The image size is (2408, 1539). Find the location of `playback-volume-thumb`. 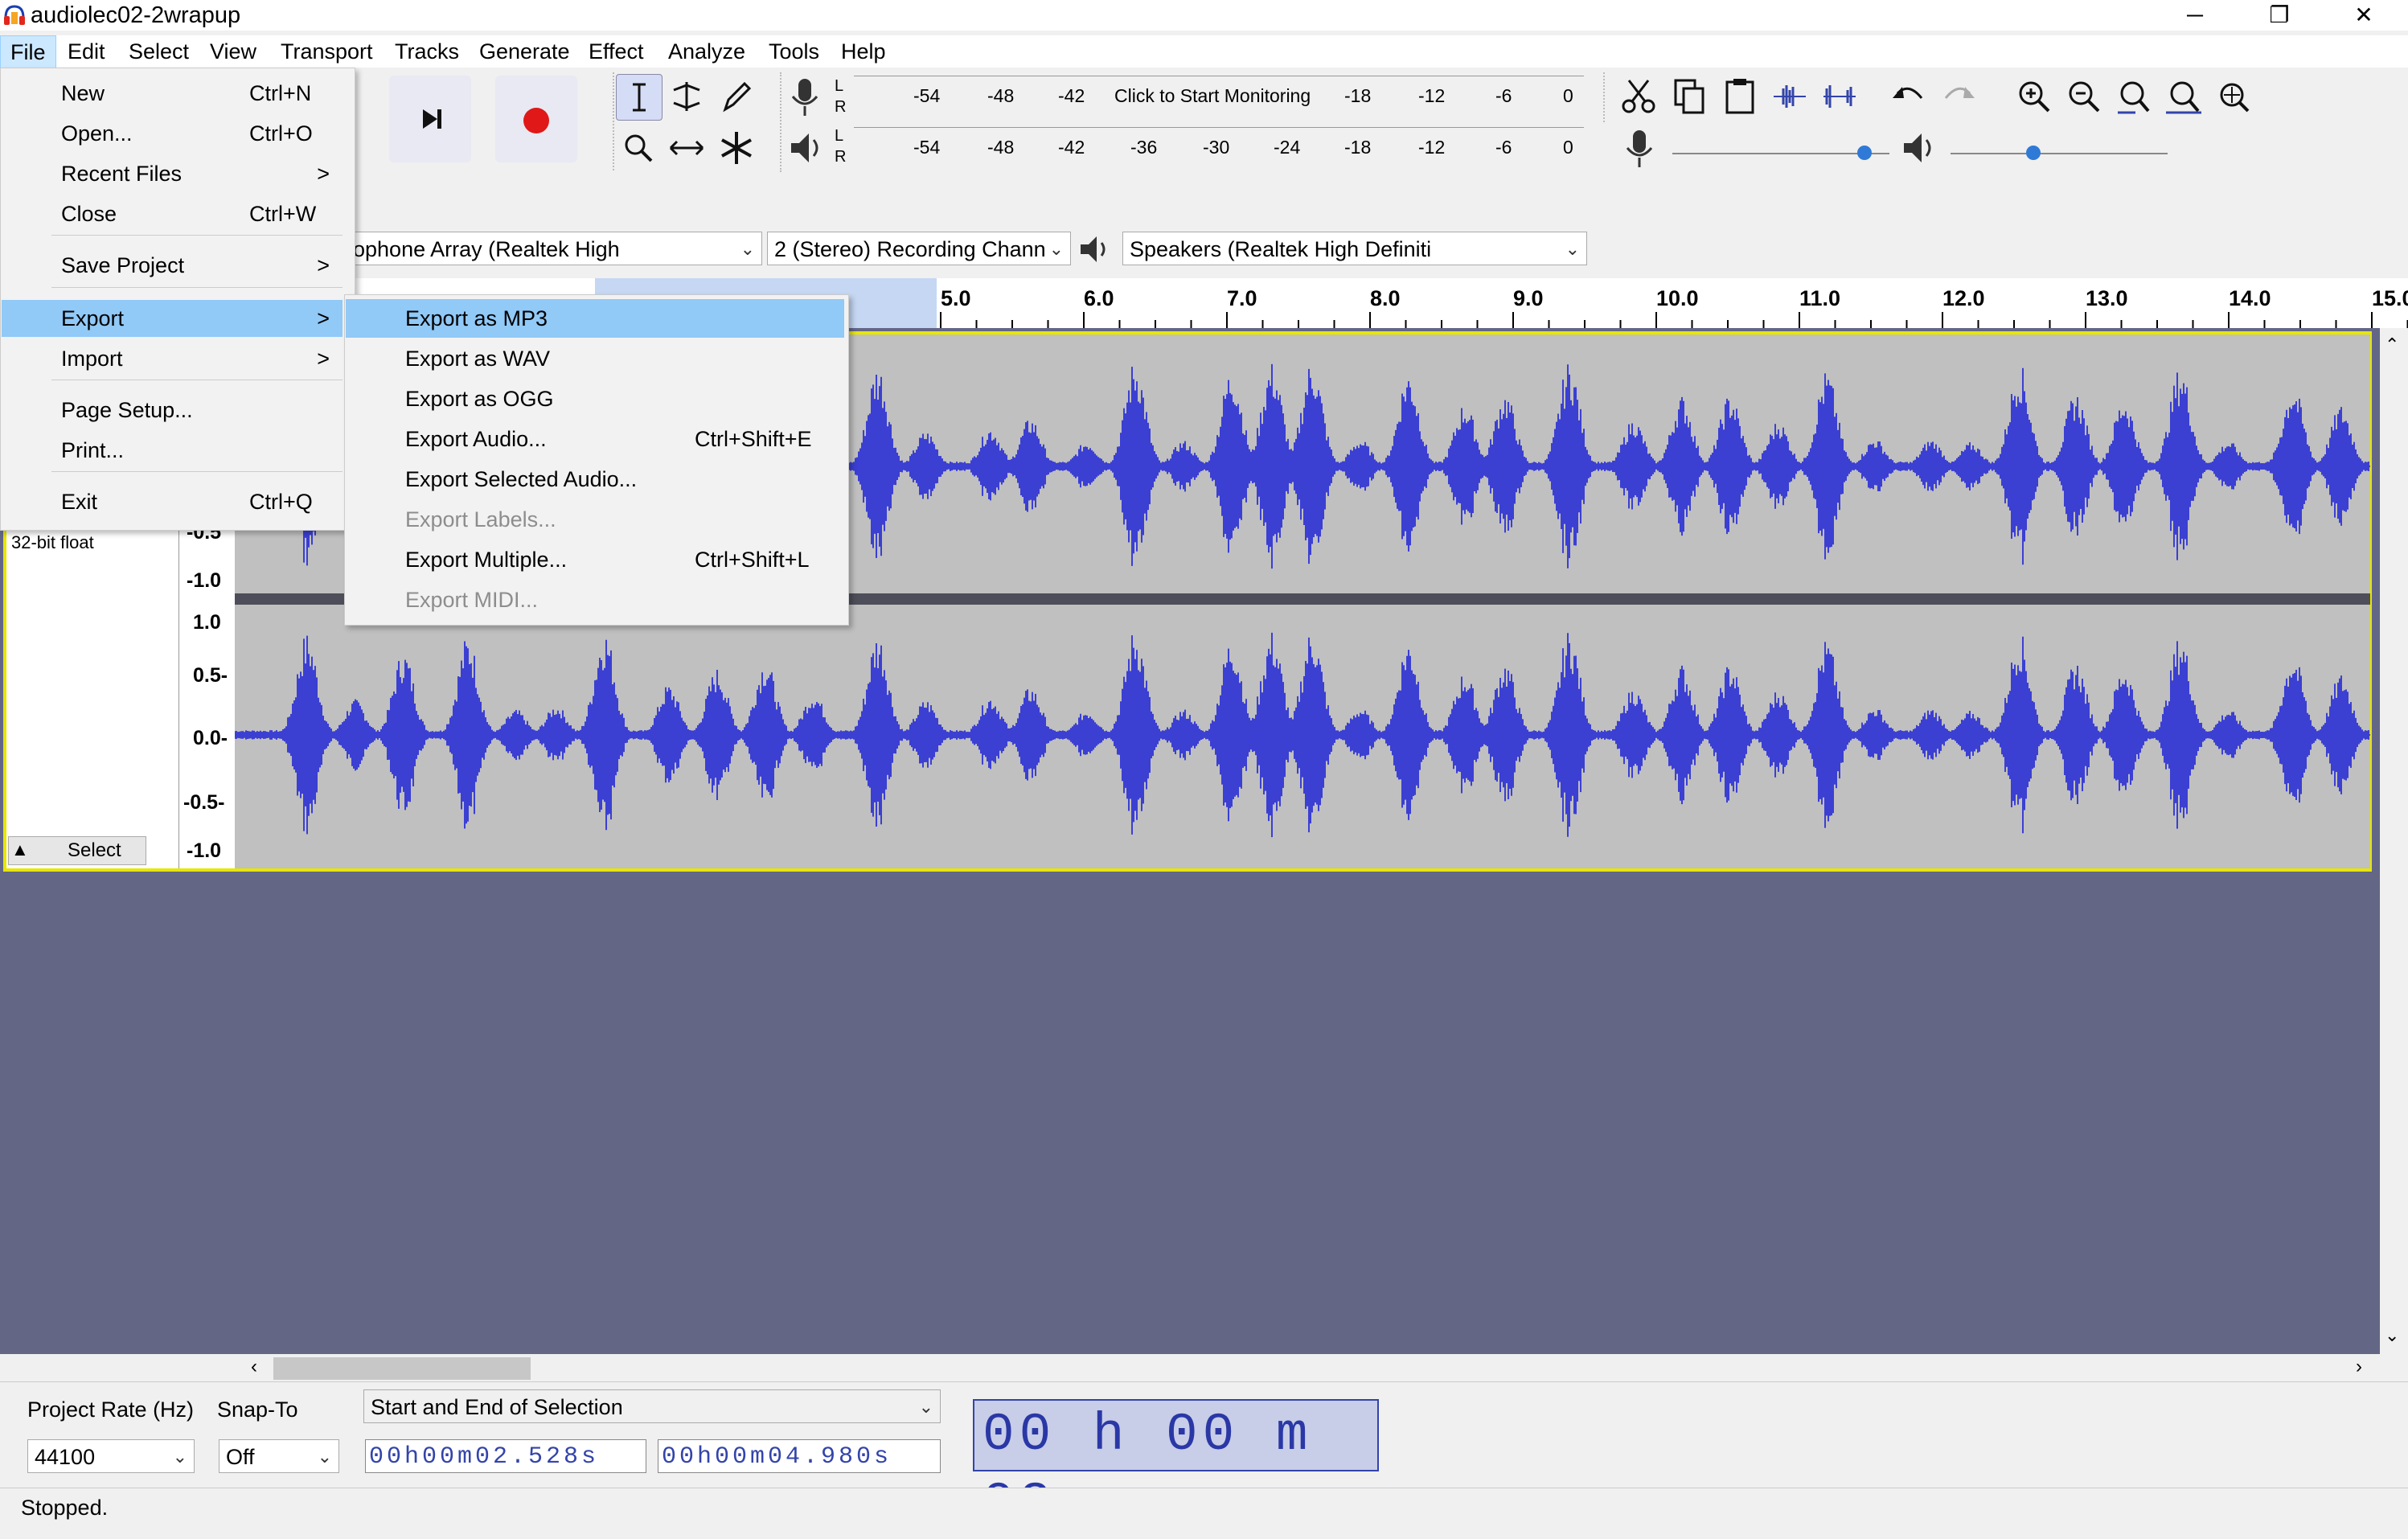

playback-volume-thumb is located at coordinates (2033, 153).